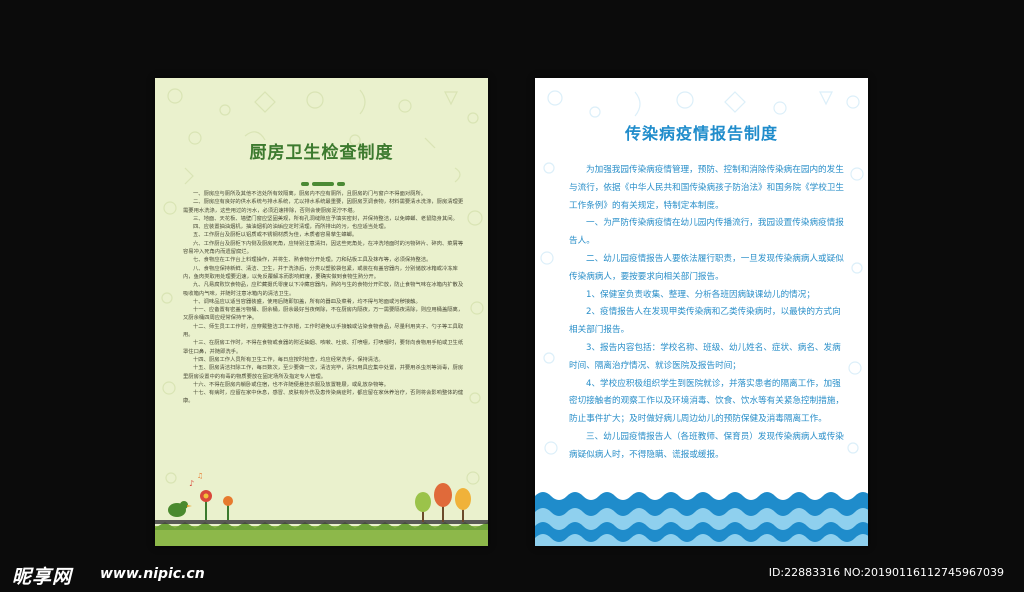 The image size is (1024, 592). I want to click on report-paragraph: 1、保健室负责收集、整理、分析各班因病缺课幼儿的情况；, so click(700, 294).